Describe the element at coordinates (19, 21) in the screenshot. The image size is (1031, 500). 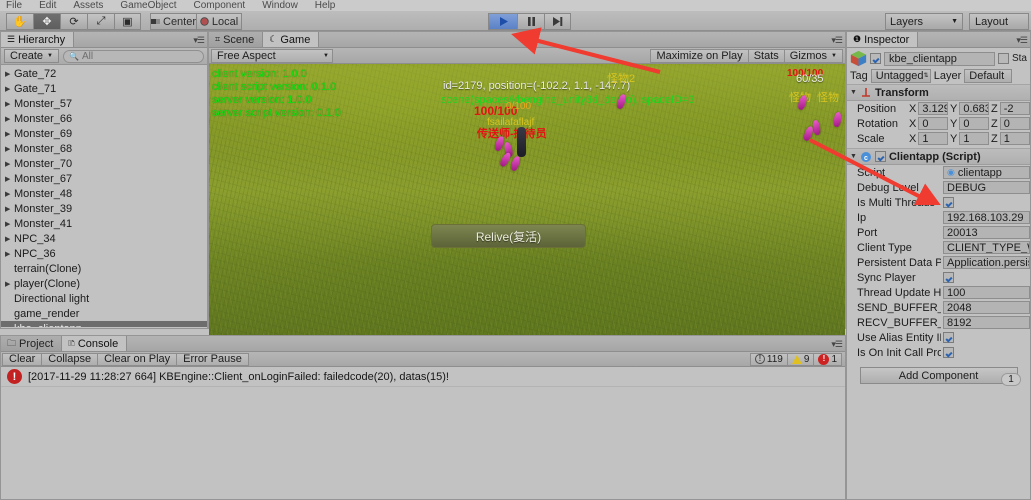
I see `hand-tool: ✋` at that location.